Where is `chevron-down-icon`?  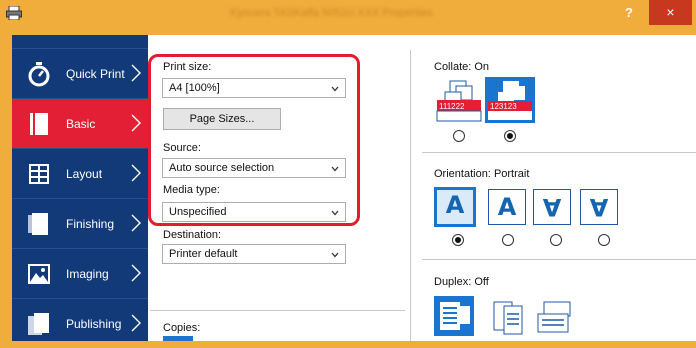 chevron-down-icon is located at coordinates (335, 255).